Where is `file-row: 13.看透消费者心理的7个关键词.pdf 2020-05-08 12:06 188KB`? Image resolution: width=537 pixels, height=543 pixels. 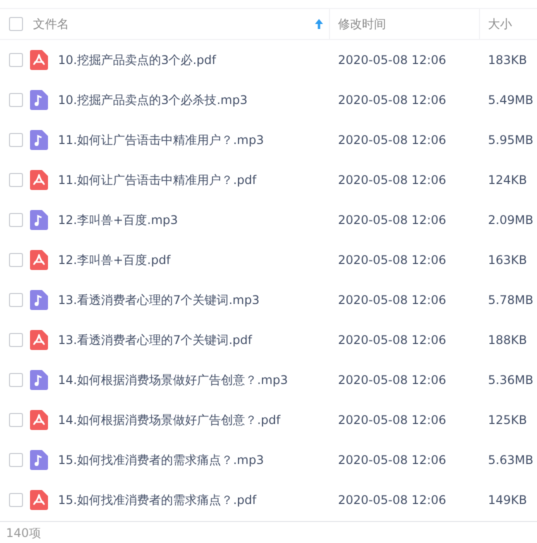
file-row: 13.看透消费者心理的7个关键词.pdf 2020-05-08 12:06 188KB is located at coordinates (268, 340).